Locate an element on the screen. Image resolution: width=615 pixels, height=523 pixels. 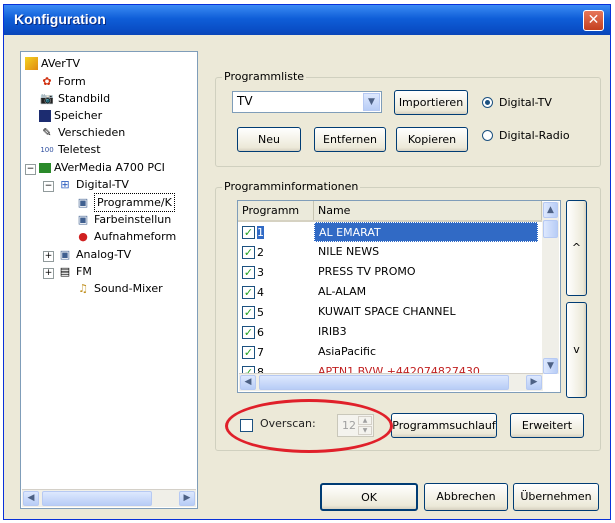
close-button: ✕ is located at coordinates (593, 20).